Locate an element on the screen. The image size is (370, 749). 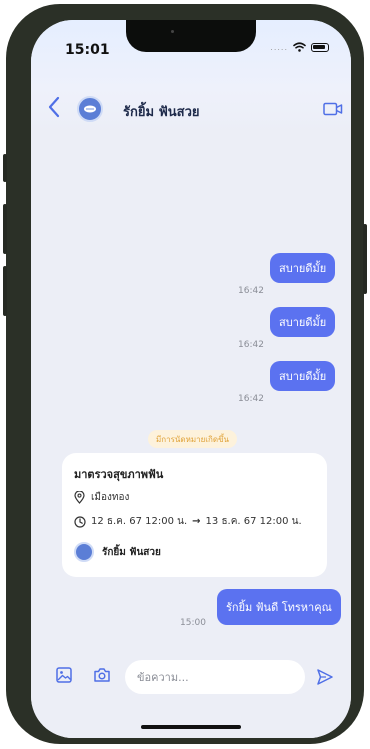
appointment-location-row: เมืองทอง is located at coordinates (101, 497).